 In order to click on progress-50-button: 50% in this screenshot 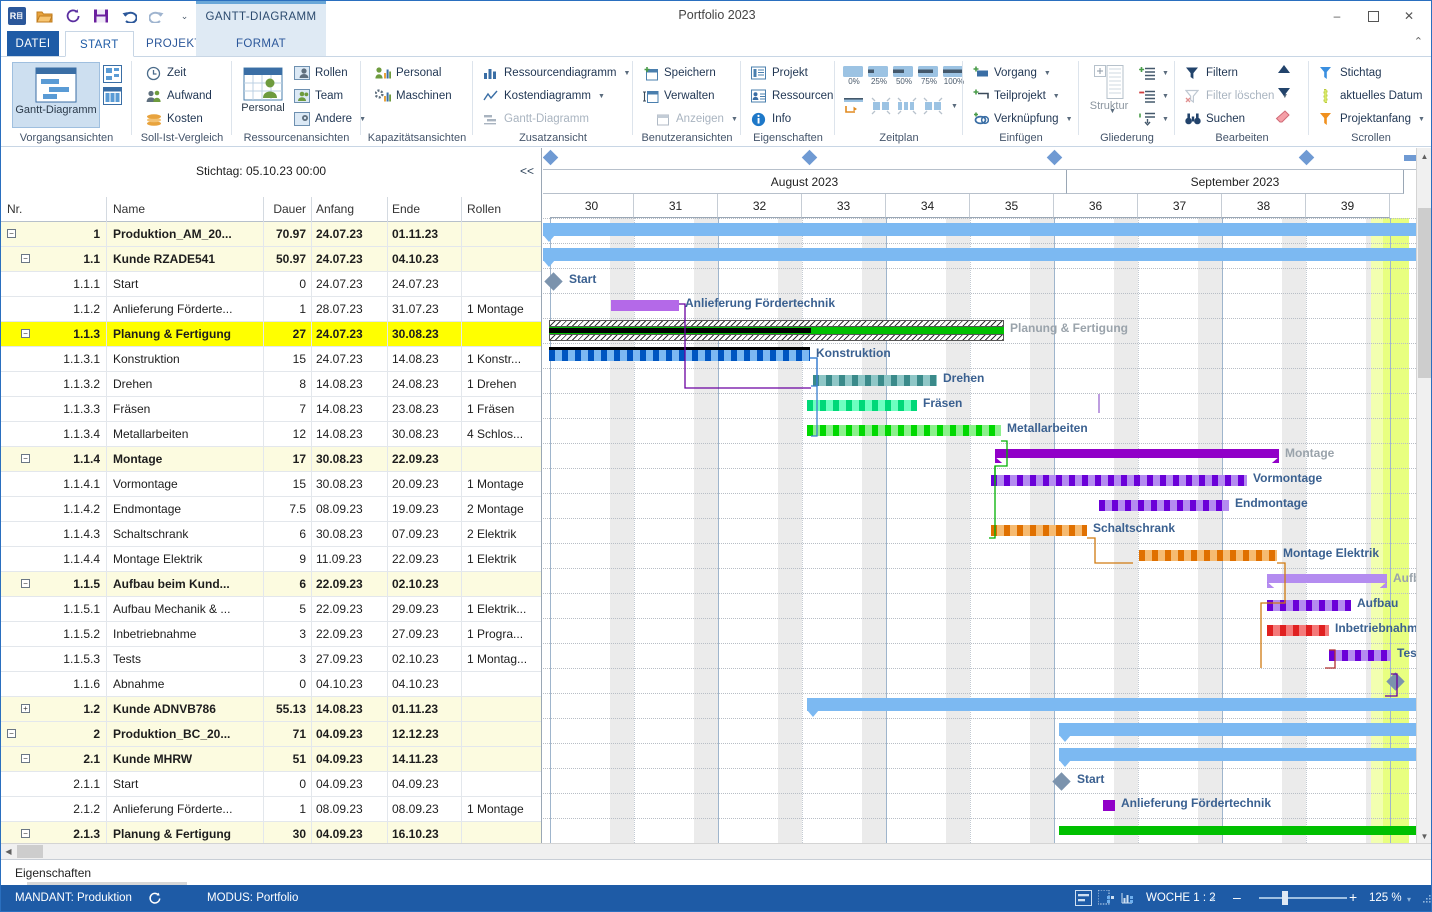, I will do `click(904, 75)`.